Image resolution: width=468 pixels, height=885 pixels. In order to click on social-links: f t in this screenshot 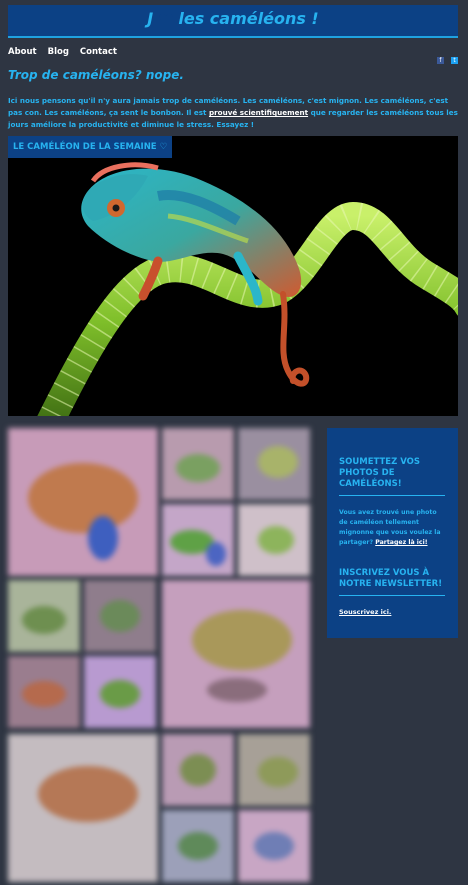, I will do `click(446, 56)`.